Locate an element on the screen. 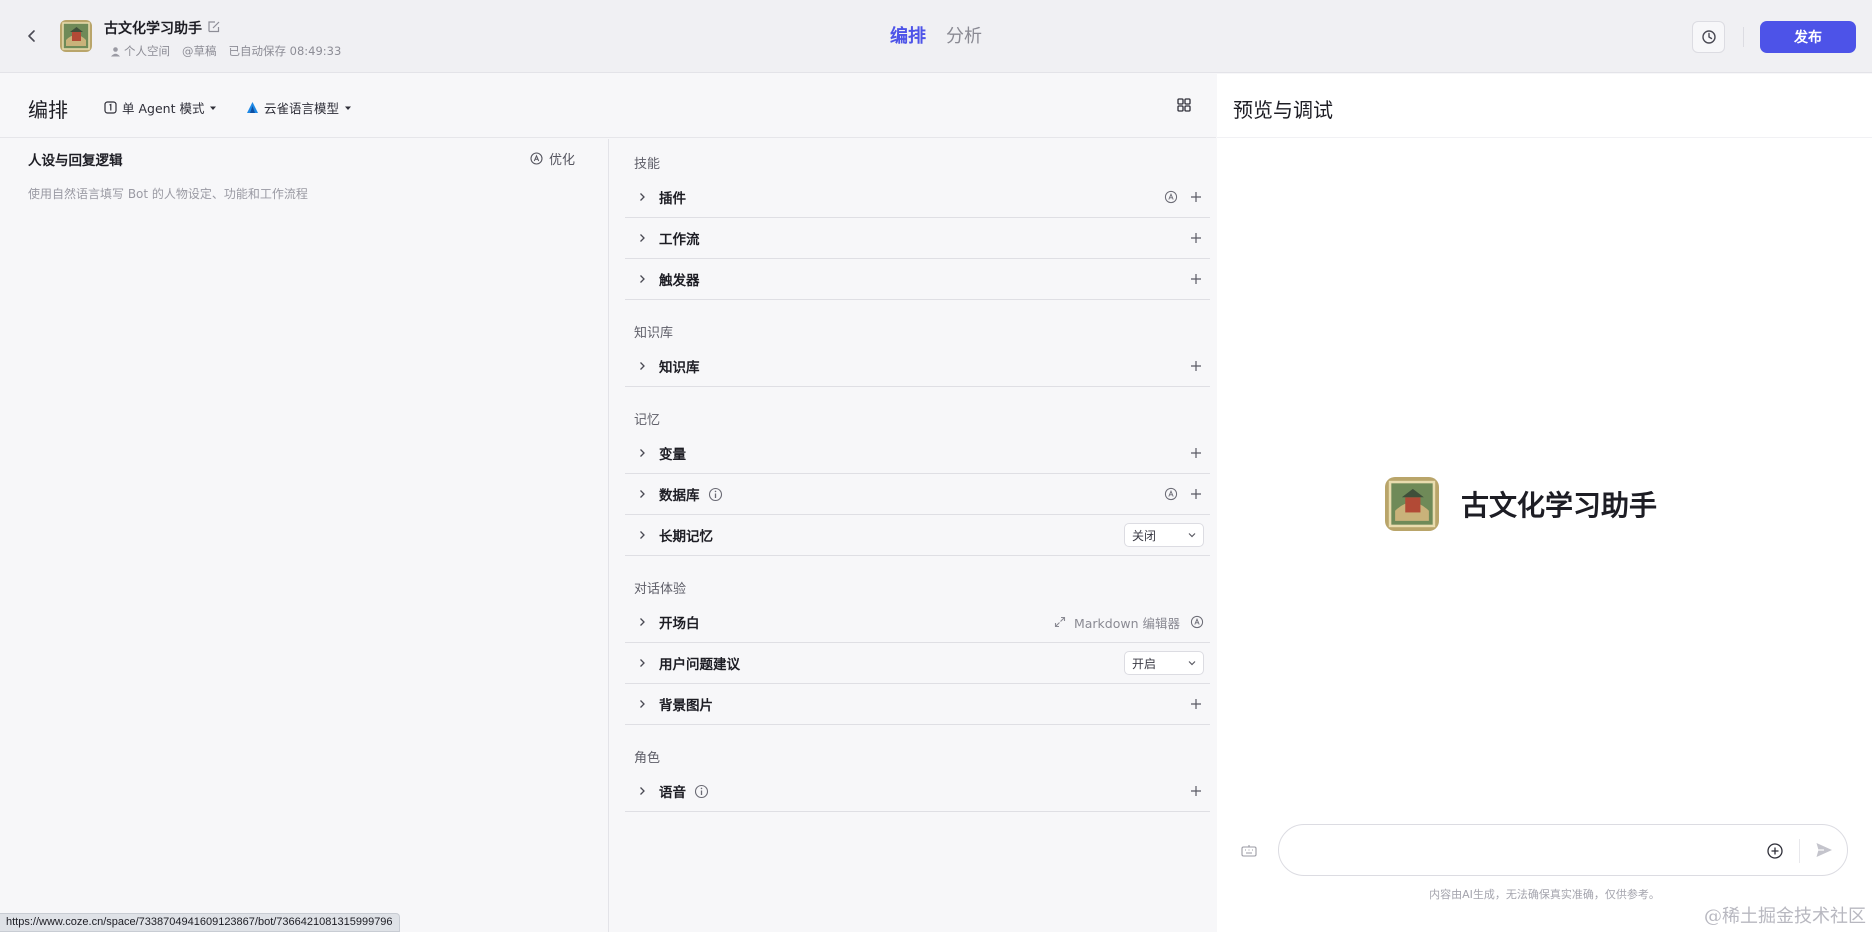 This screenshot has height=932, width=1872. publish-button: 发布 is located at coordinates (1808, 37).